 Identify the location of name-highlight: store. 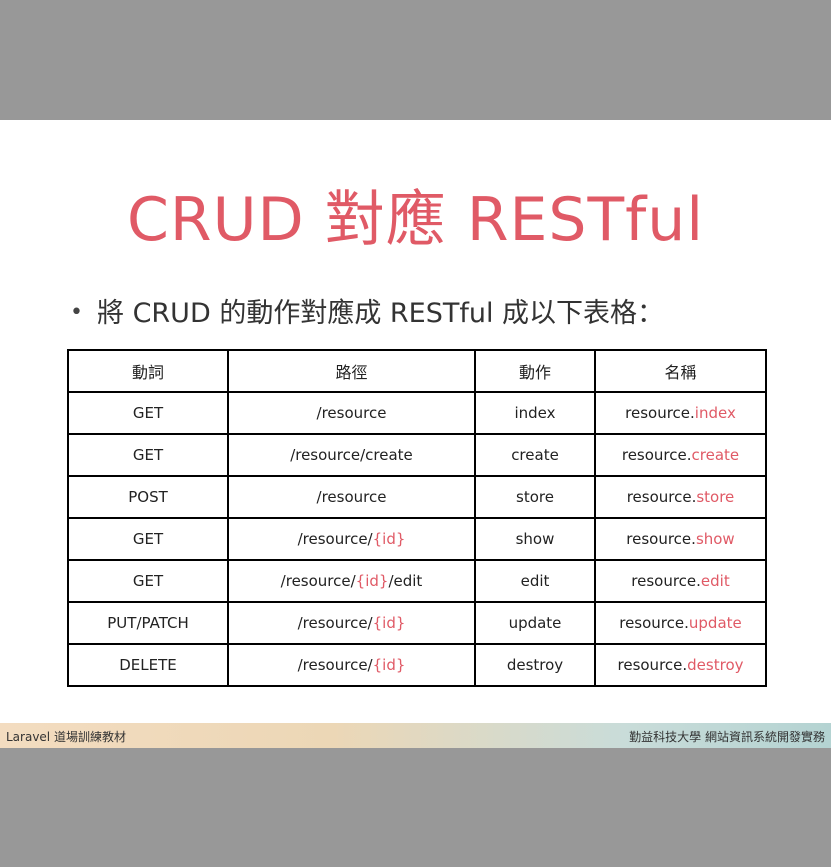
(715, 497).